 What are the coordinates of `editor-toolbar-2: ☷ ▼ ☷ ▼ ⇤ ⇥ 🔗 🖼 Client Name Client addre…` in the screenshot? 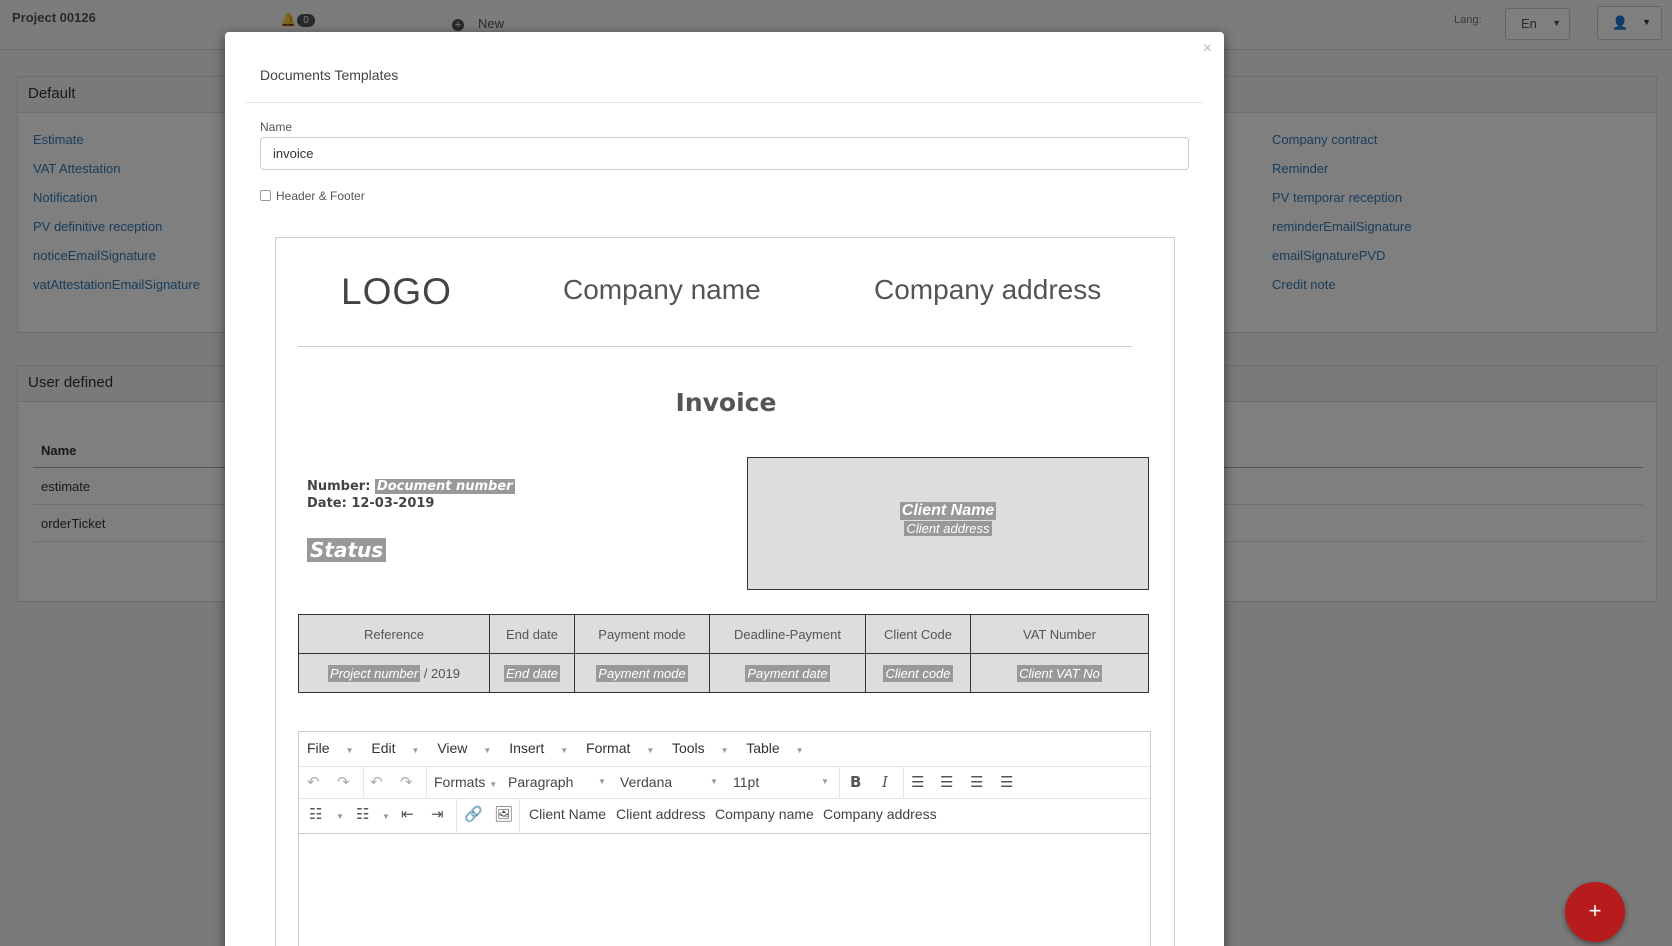 It's located at (724, 816).